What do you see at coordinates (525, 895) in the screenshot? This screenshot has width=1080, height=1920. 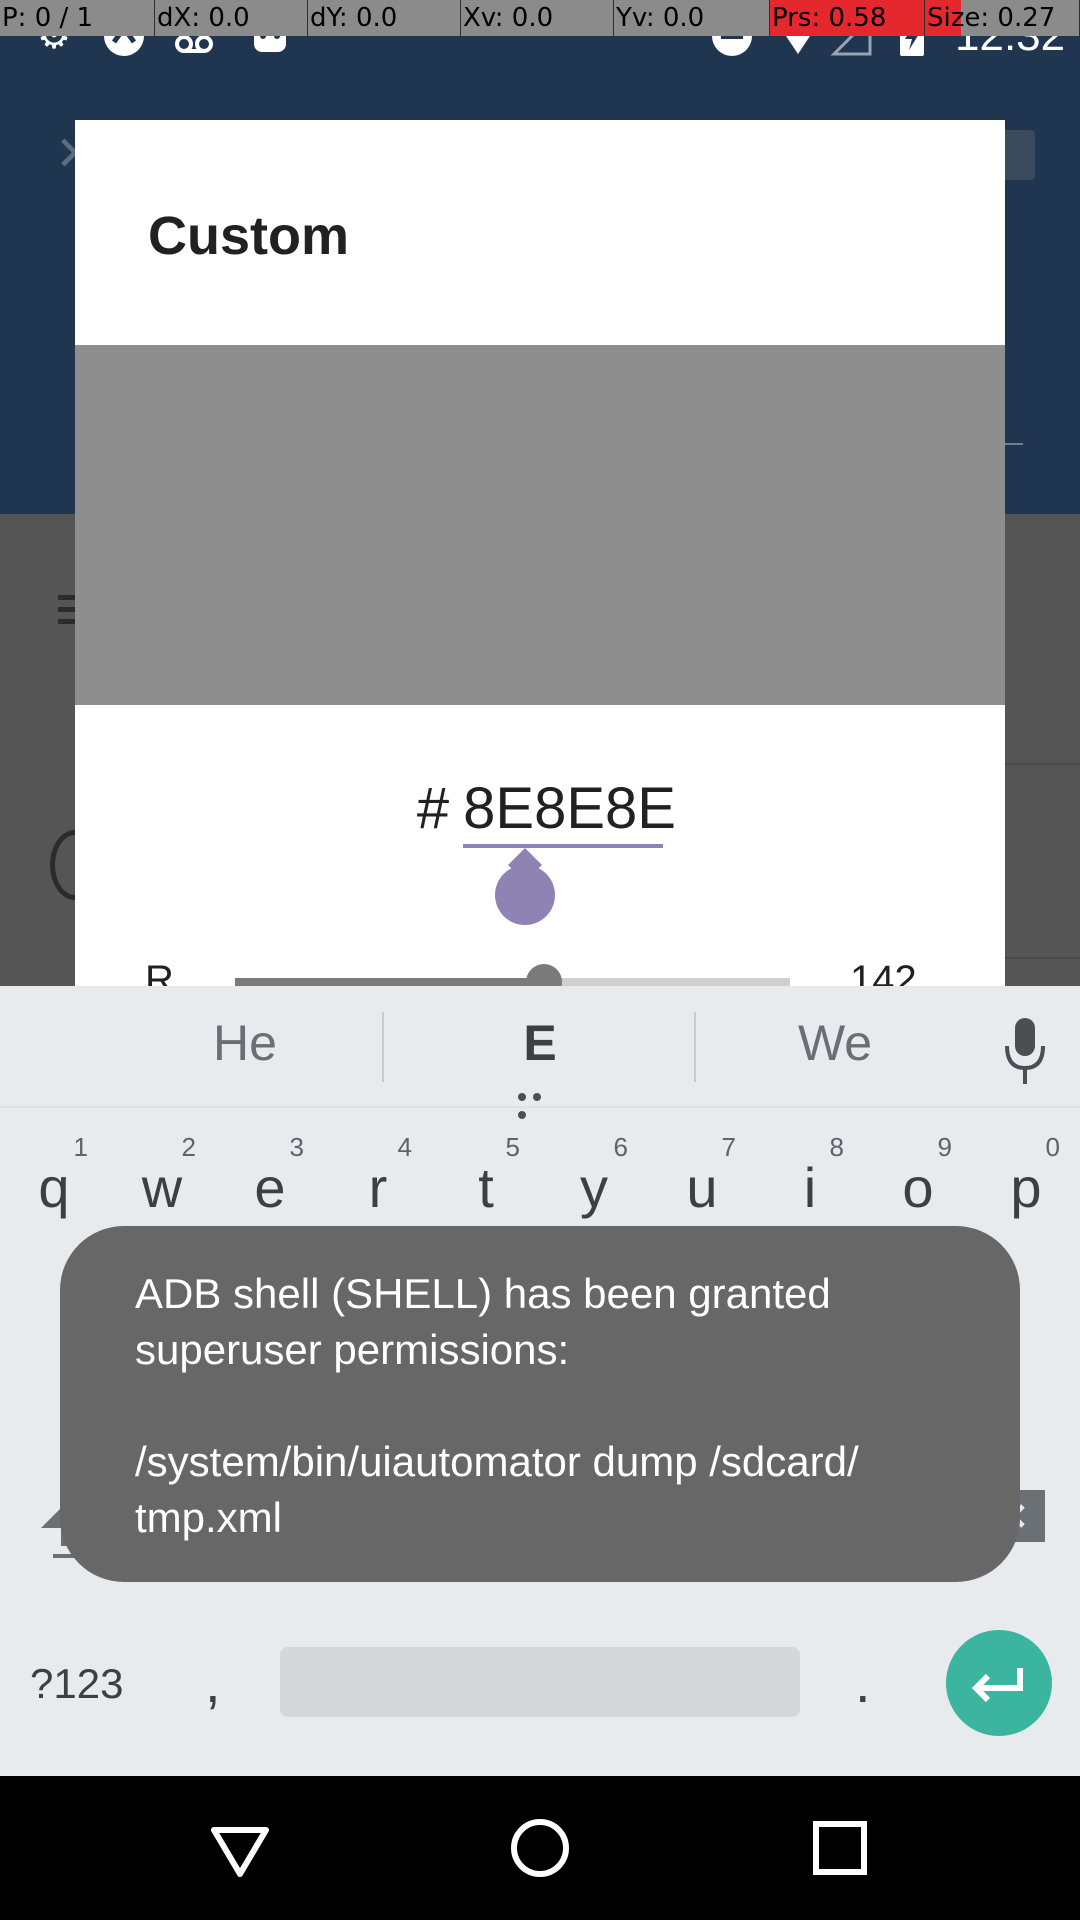 I see `text-cursor-handle` at bounding box center [525, 895].